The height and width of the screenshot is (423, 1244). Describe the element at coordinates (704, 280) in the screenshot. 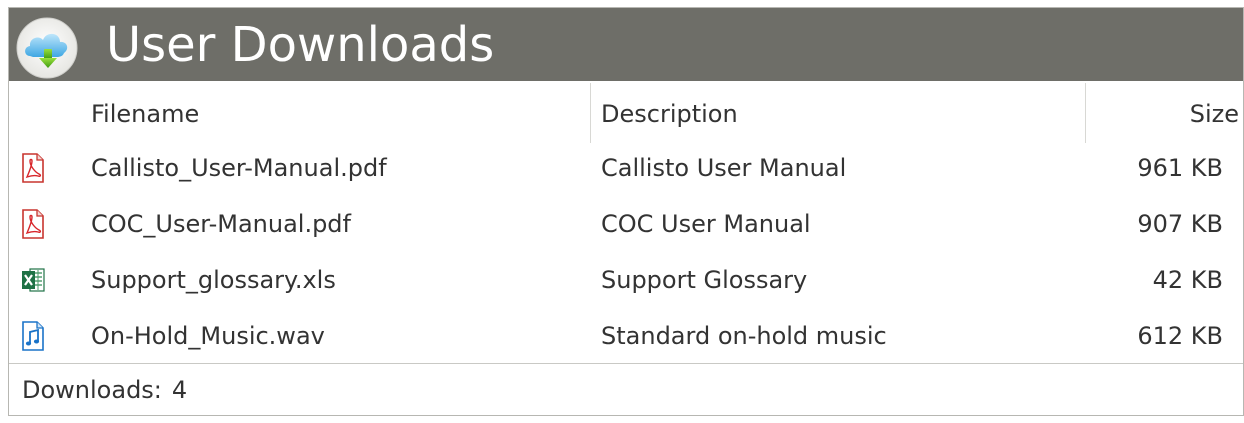

I see `file-description: Support Glossary` at that location.